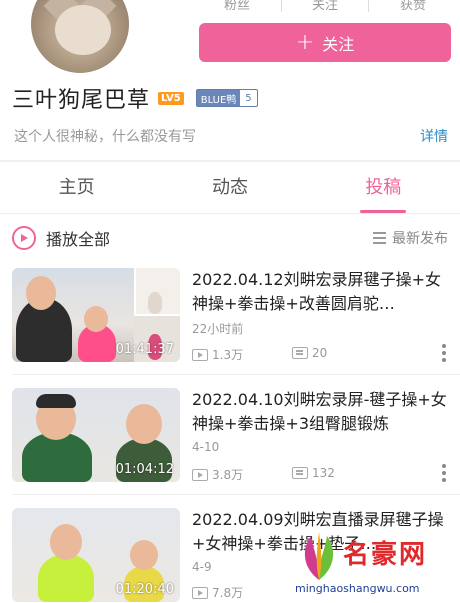 This screenshot has height=603, width=460. Describe the element at coordinates (248, 98) in the screenshot. I see `fan-medal-level: 5` at that location.